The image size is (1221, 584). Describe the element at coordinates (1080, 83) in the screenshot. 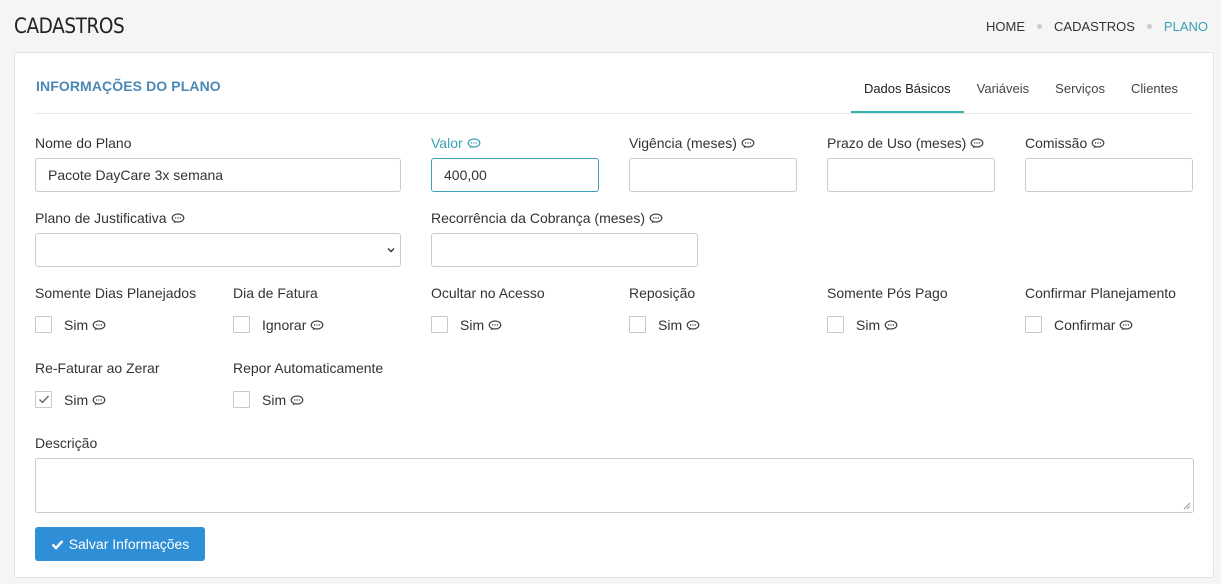

I see `tab-servicos: Serviços` at that location.